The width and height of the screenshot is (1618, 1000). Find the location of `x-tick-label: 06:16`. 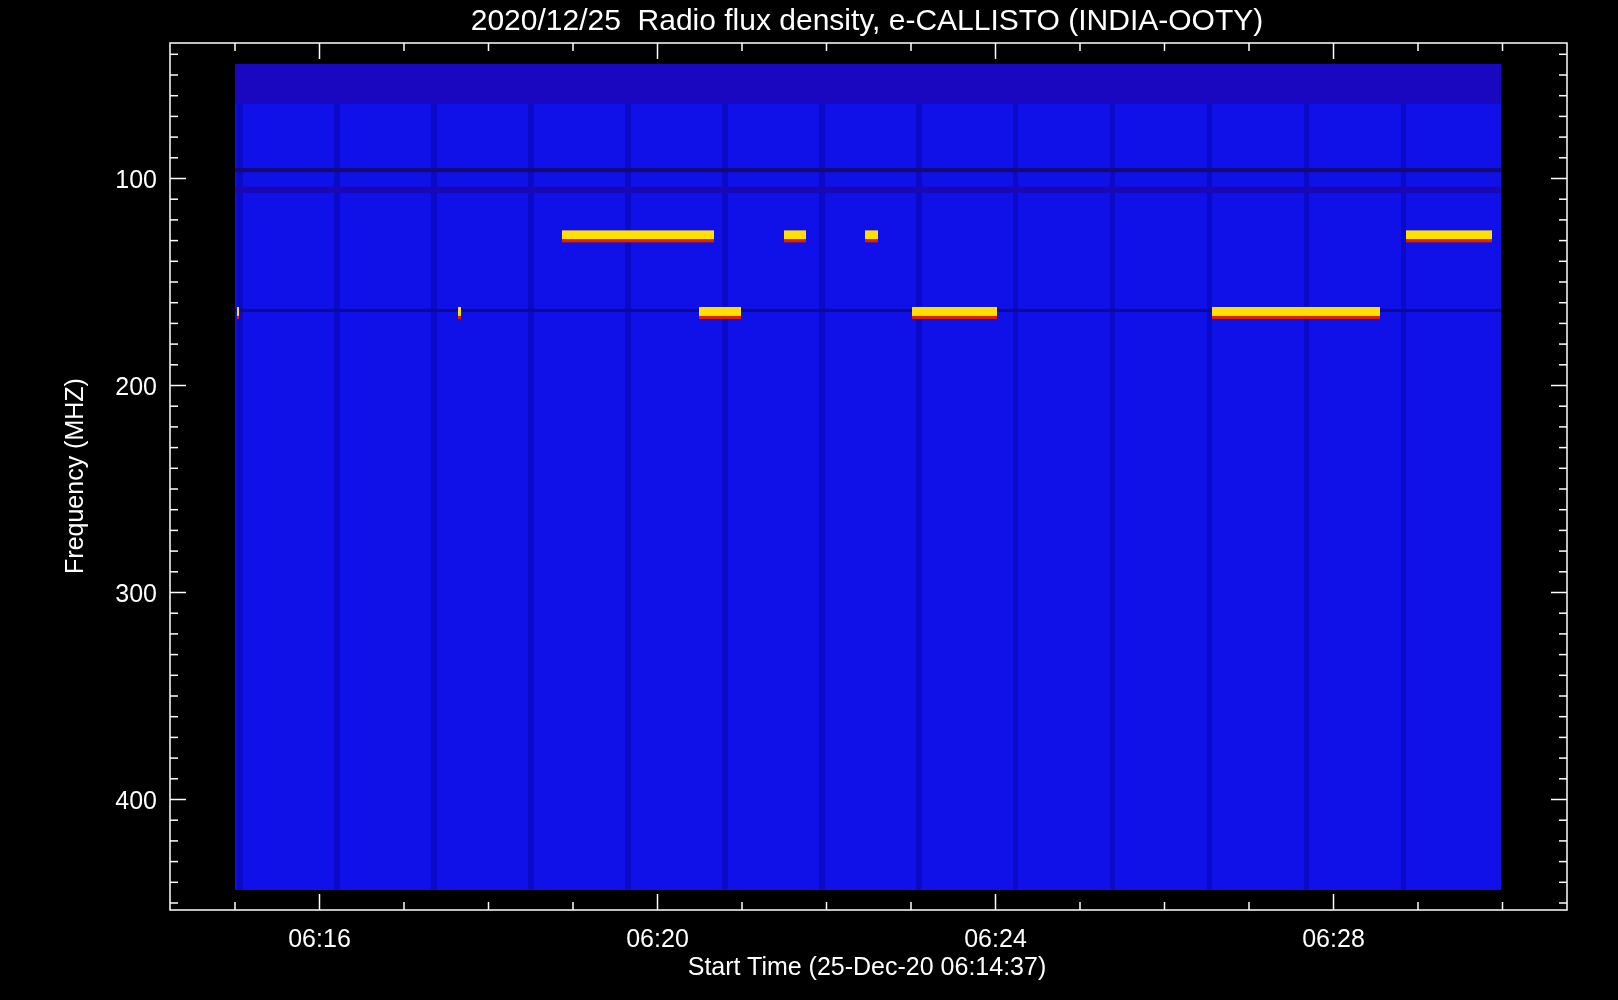

x-tick-label: 06:16 is located at coordinates (319, 938).